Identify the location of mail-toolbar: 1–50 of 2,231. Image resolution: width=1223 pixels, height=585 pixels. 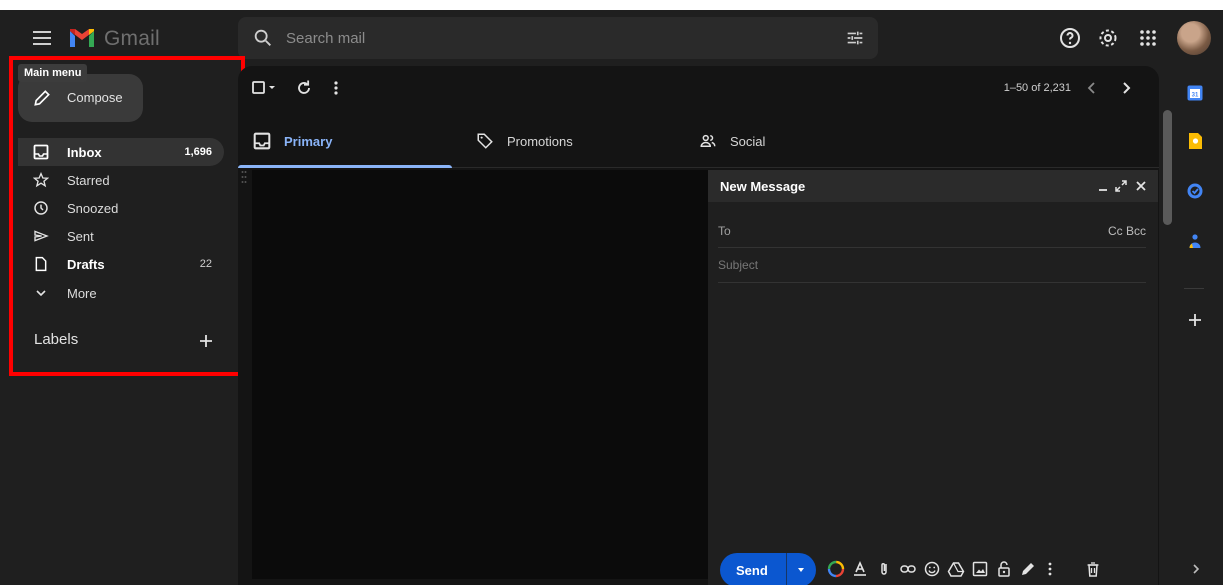
(698, 88).